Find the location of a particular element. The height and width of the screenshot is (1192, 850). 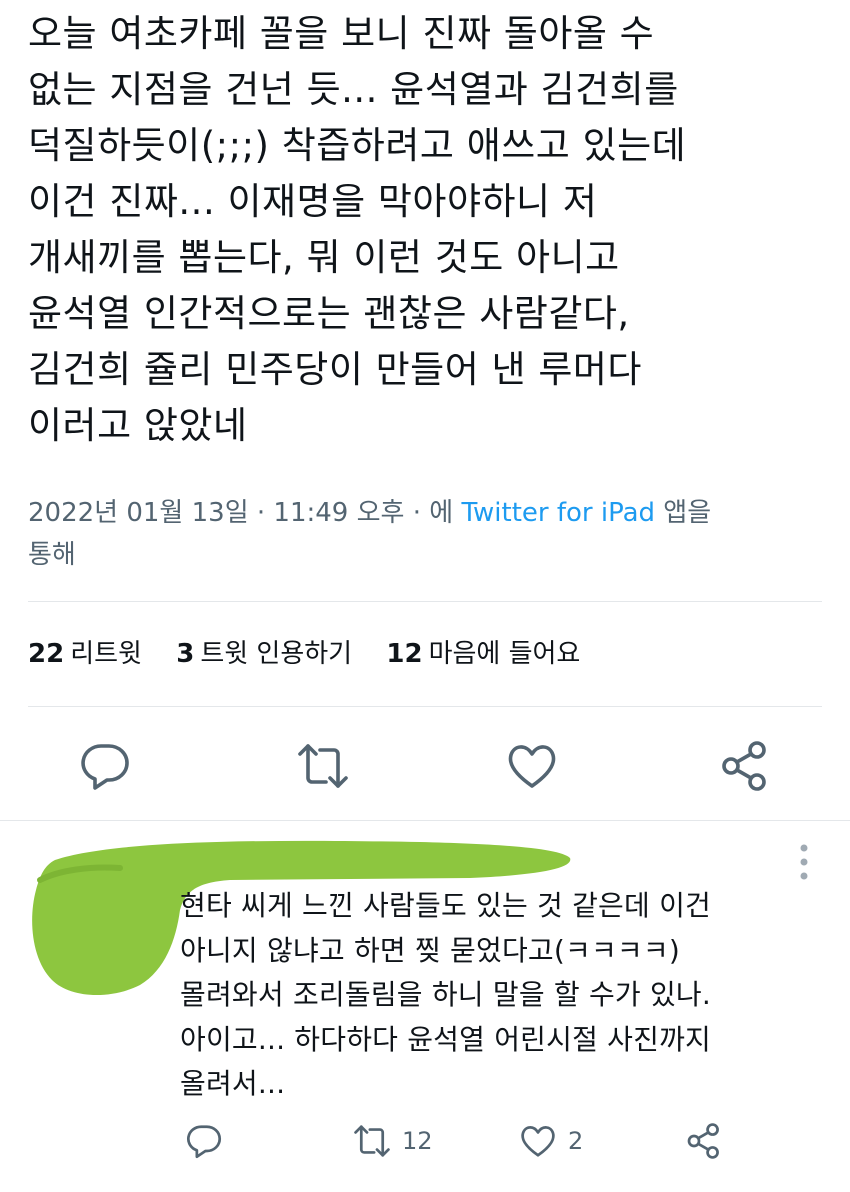

tweet-actions is located at coordinates (425, 766).